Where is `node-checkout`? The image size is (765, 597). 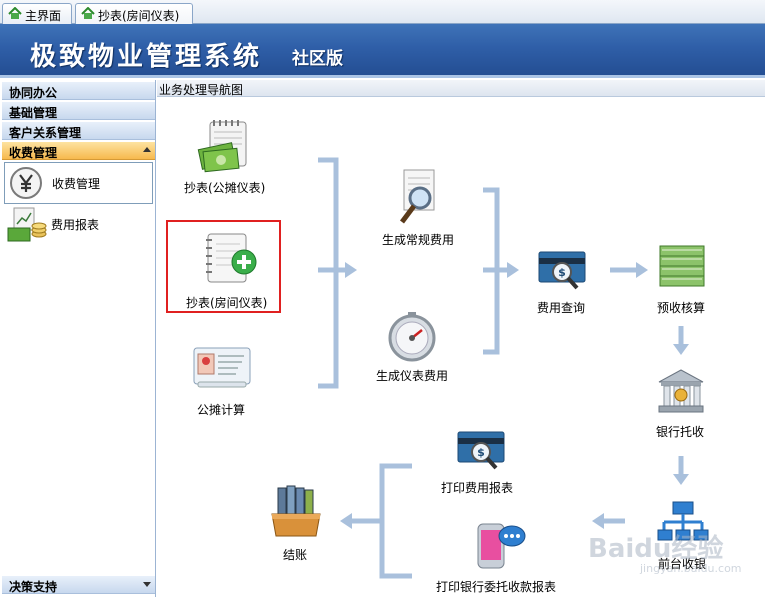 node-checkout is located at coordinates (296, 512).